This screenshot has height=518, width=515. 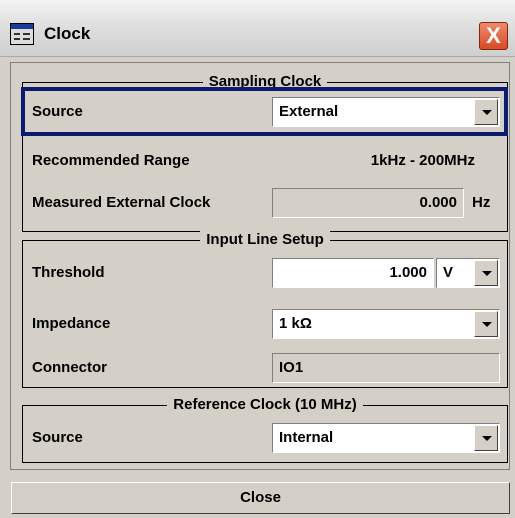 I want to click on sampling-source-value: External, so click(x=309, y=111).